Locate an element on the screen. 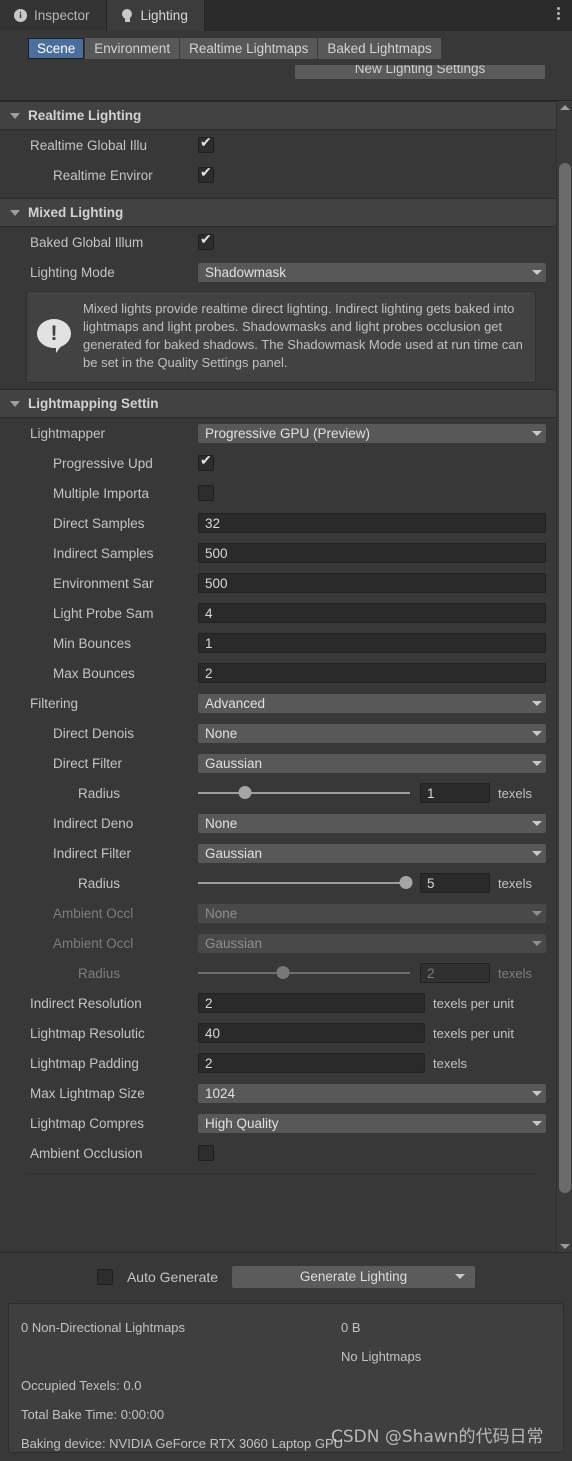 The width and height of the screenshot is (572, 1461). lightmap-resolution-input: 40 is located at coordinates (311, 1033).